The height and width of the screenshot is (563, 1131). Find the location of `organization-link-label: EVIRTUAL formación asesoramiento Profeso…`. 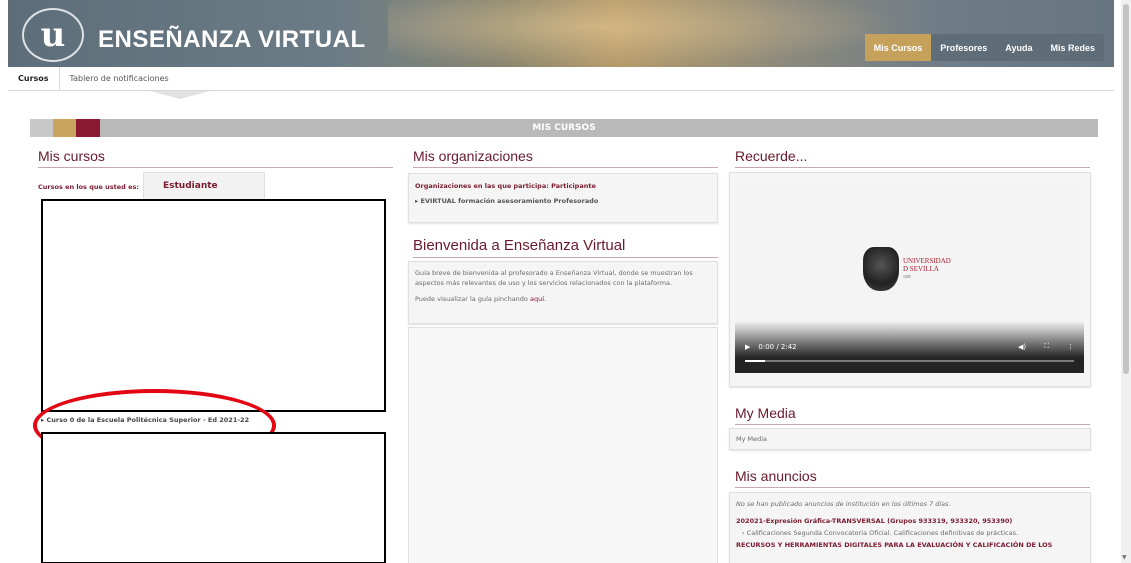

organization-link-label: EVIRTUAL formación asesoramiento Profeso… is located at coordinates (509, 201).